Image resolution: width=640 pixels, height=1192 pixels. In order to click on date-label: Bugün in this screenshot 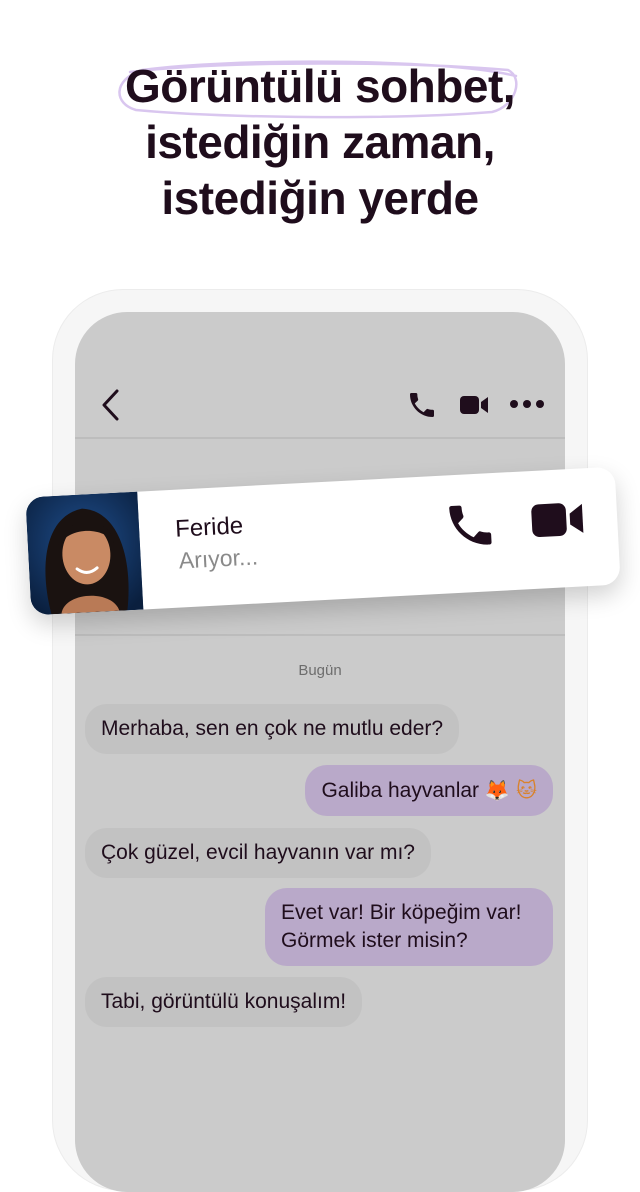, I will do `click(320, 670)`.